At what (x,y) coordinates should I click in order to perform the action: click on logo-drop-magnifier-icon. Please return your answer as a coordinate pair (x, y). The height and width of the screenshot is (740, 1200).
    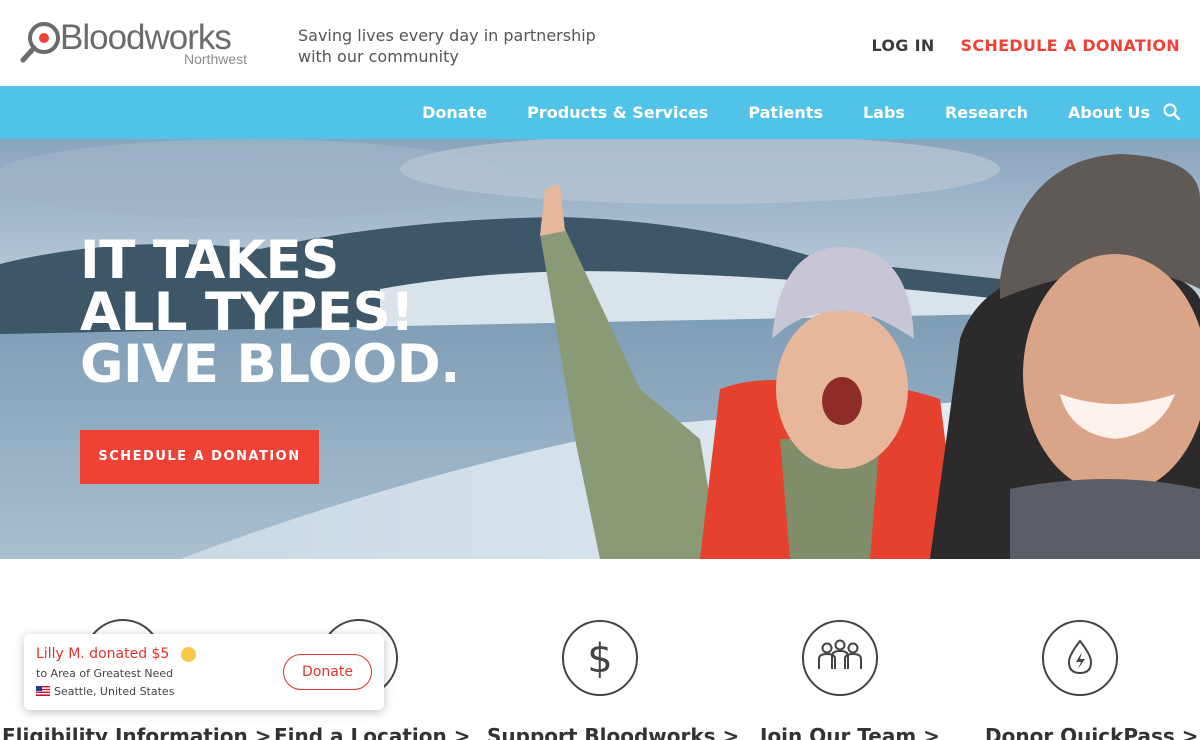
    Looking at the image, I should click on (40, 42).